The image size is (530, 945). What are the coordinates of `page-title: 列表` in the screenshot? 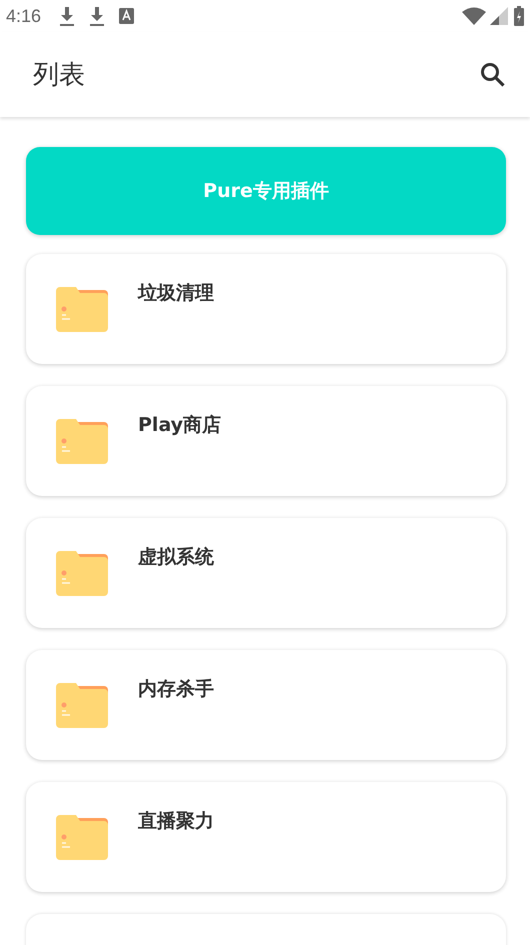 It's located at (59, 75).